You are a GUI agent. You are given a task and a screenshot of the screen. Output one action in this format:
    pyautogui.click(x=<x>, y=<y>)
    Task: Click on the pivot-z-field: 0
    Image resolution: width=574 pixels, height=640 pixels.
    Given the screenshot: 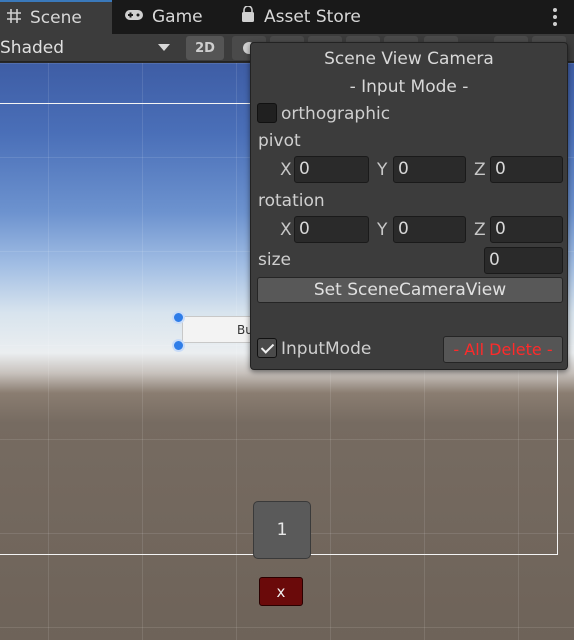 What is the action you would take?
    pyautogui.click(x=526, y=169)
    